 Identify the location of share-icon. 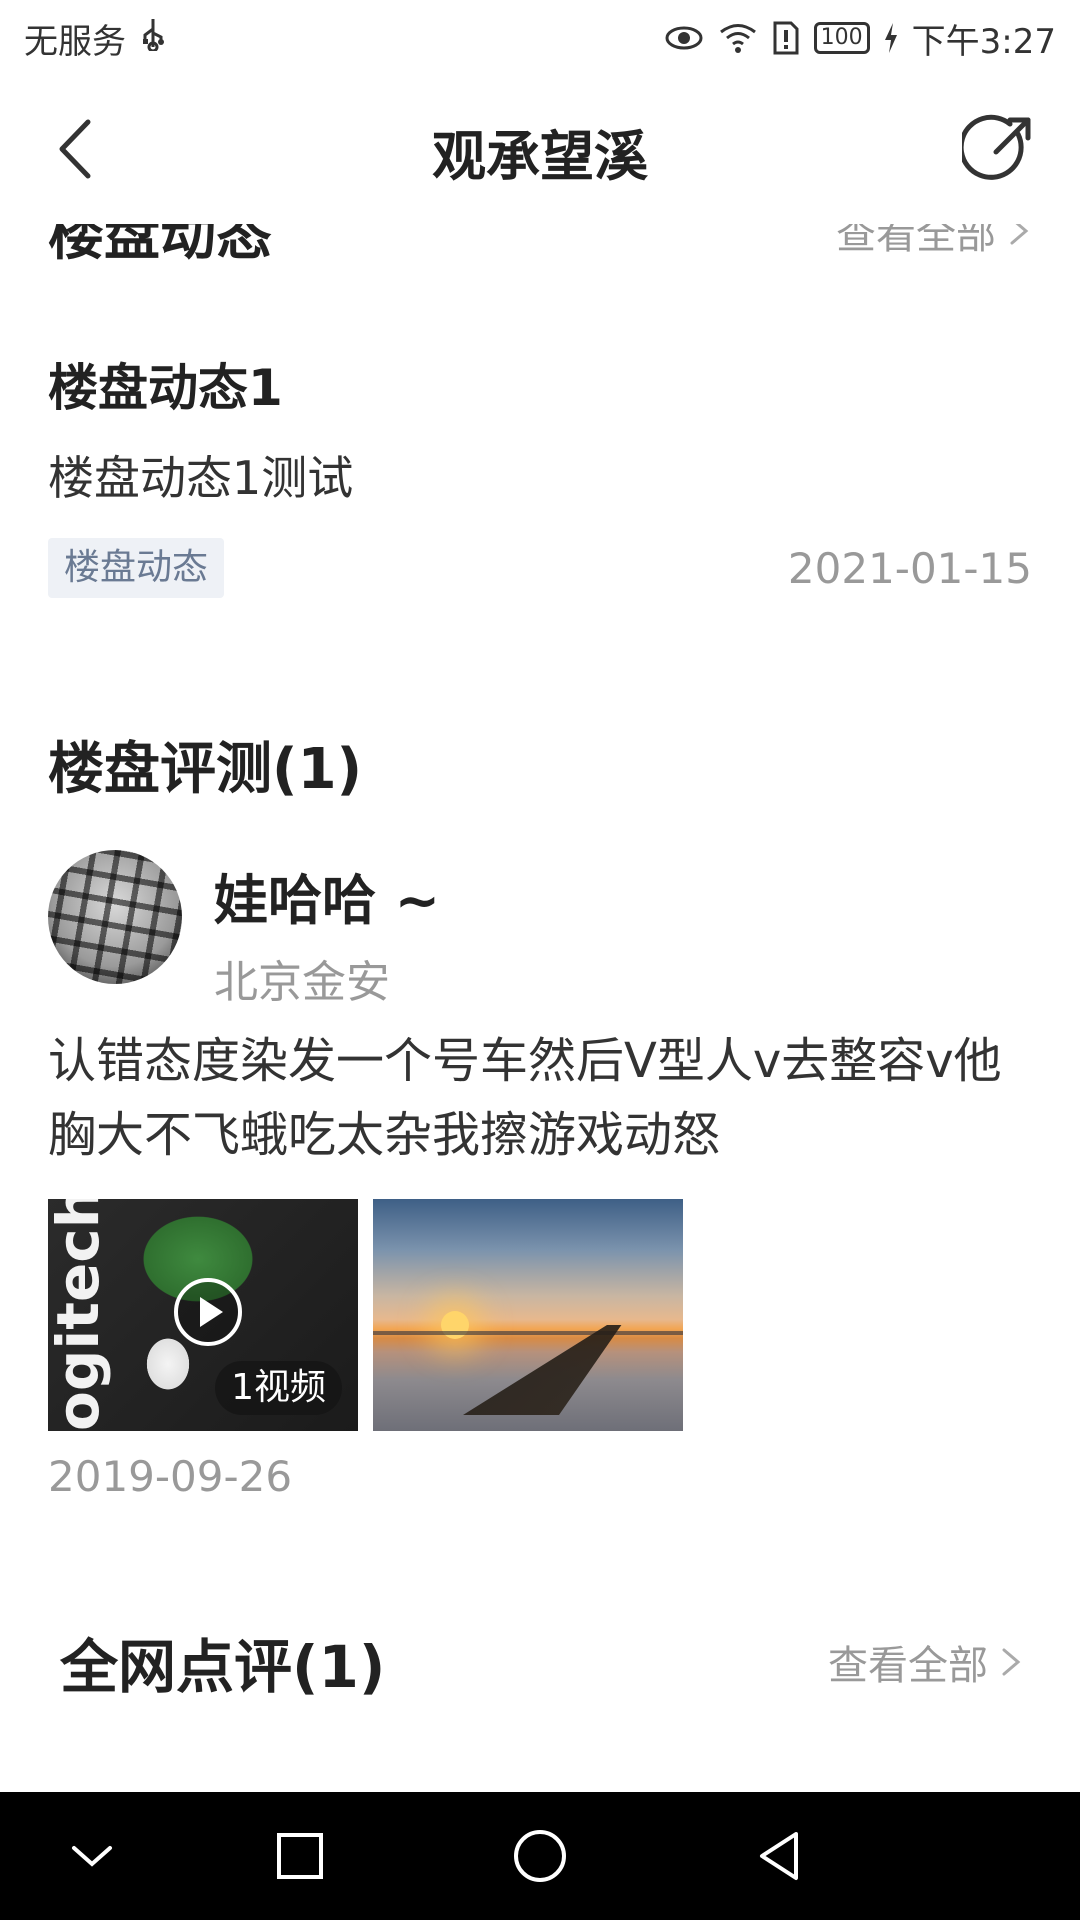
(994, 147).